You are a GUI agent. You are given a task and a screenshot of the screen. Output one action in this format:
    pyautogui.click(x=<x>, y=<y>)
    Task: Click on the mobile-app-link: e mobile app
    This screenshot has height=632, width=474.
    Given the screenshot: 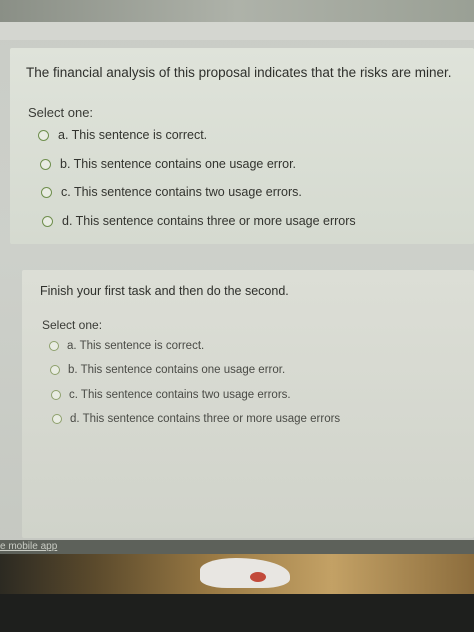 What is the action you would take?
    pyautogui.click(x=28, y=546)
    